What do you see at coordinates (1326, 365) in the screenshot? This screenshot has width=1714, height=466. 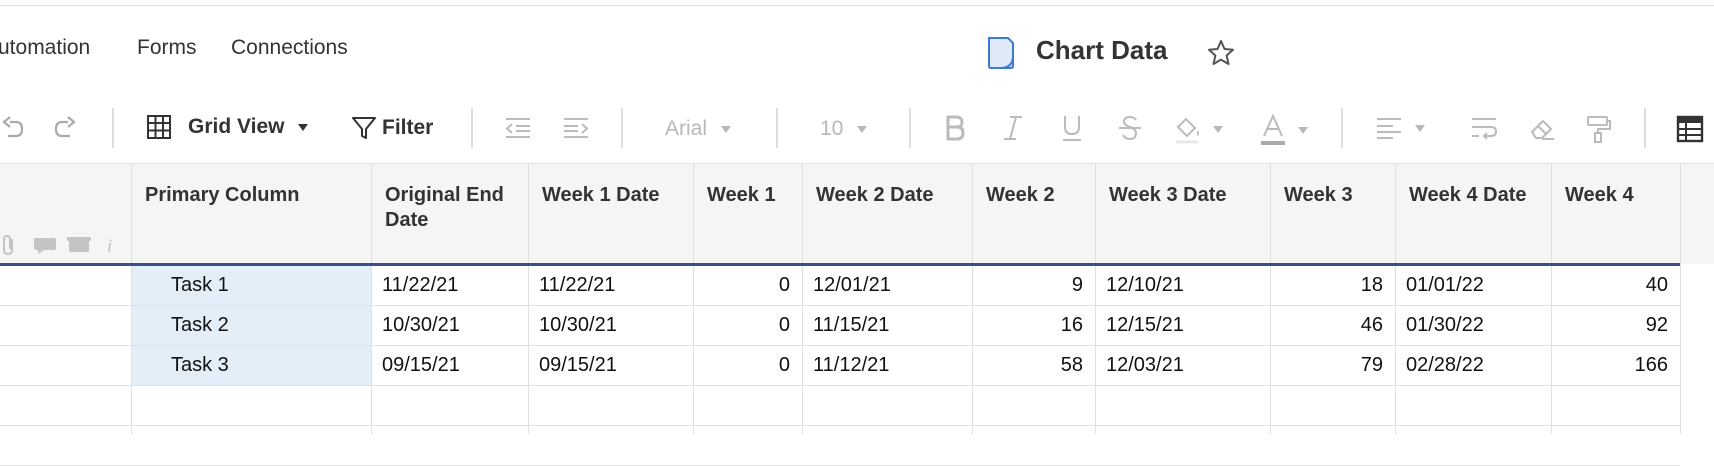 I see `grid-cell: 79` at bounding box center [1326, 365].